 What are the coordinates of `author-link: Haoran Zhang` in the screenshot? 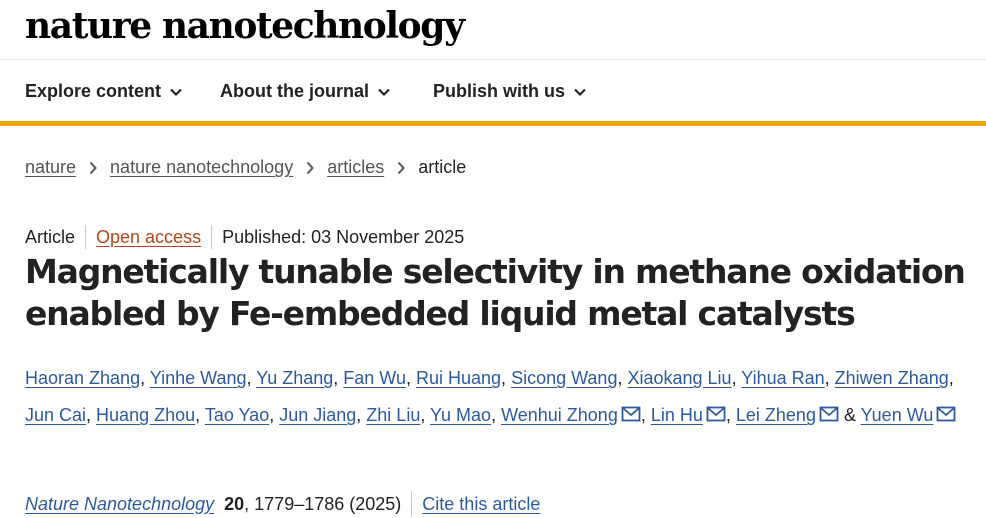 It's located at (82, 378).